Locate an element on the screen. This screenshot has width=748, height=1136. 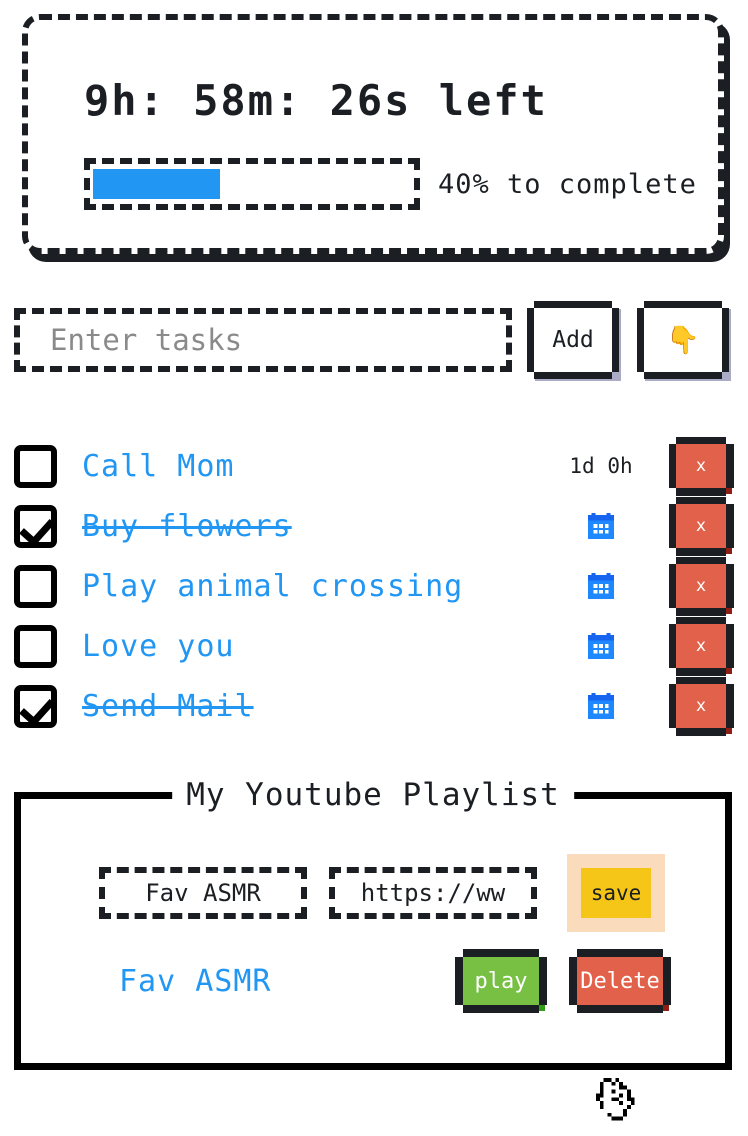
progress-row: 40% to complete is located at coordinates (390, 184).